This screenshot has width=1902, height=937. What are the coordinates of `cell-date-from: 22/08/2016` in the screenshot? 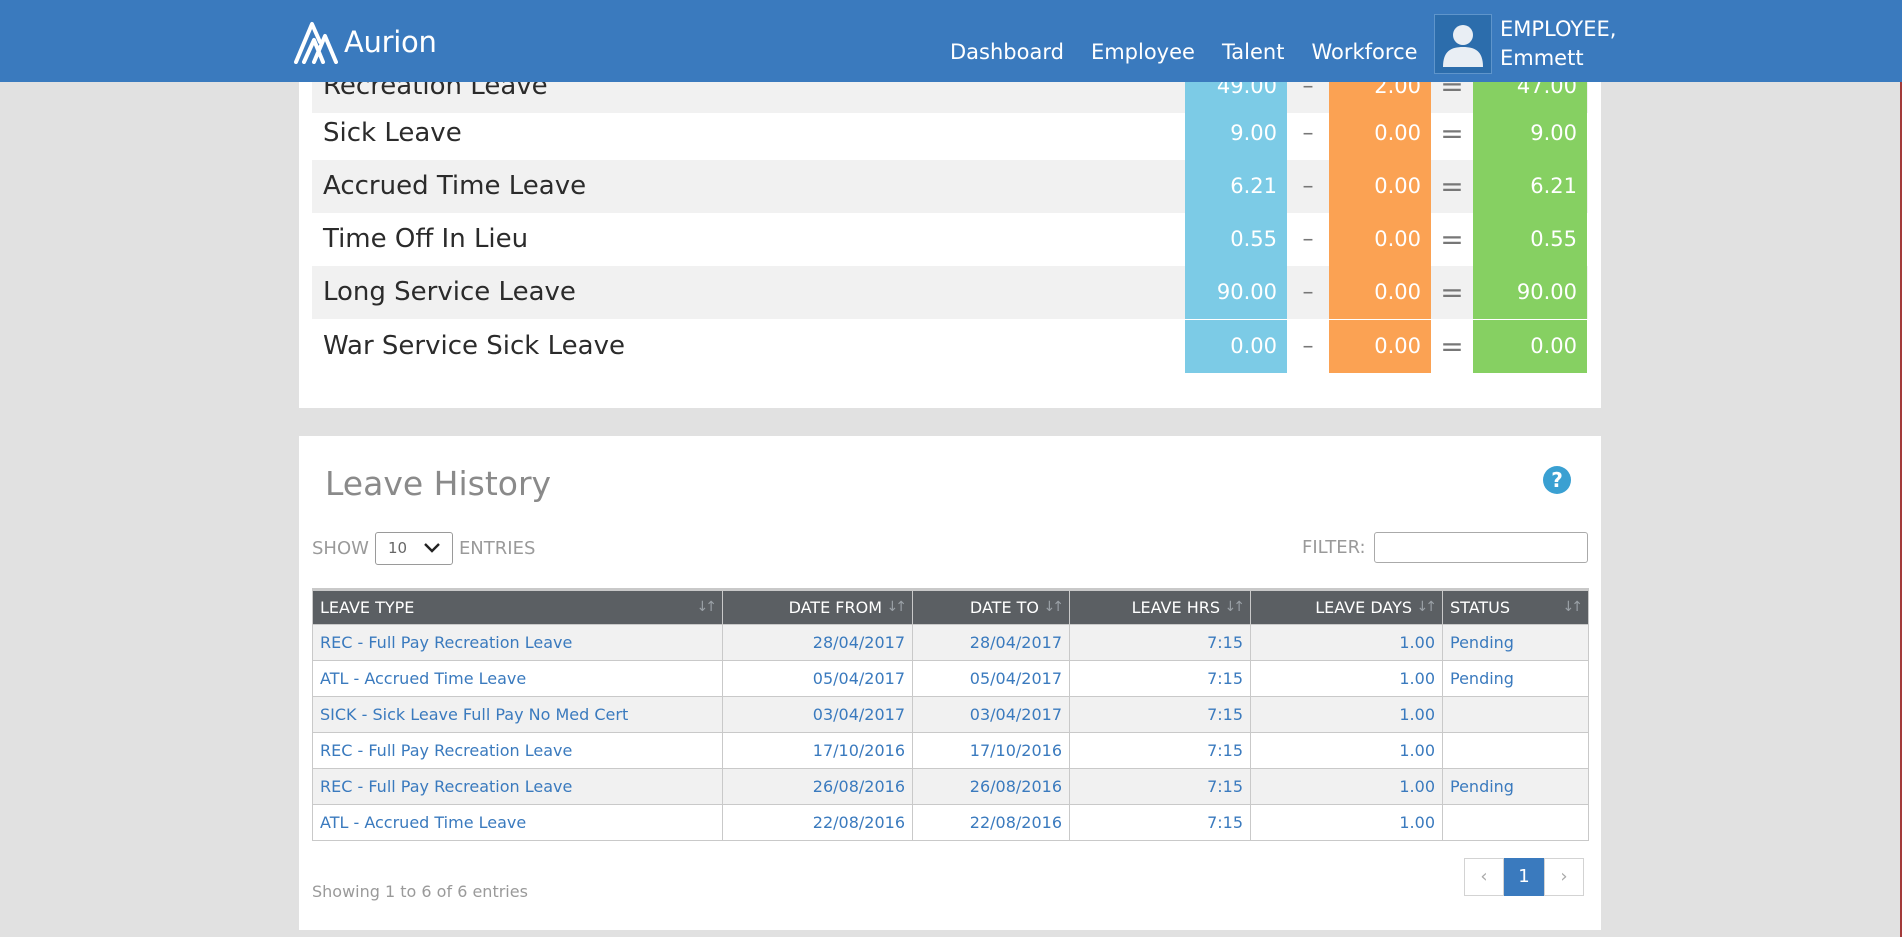 It's located at (817, 822).